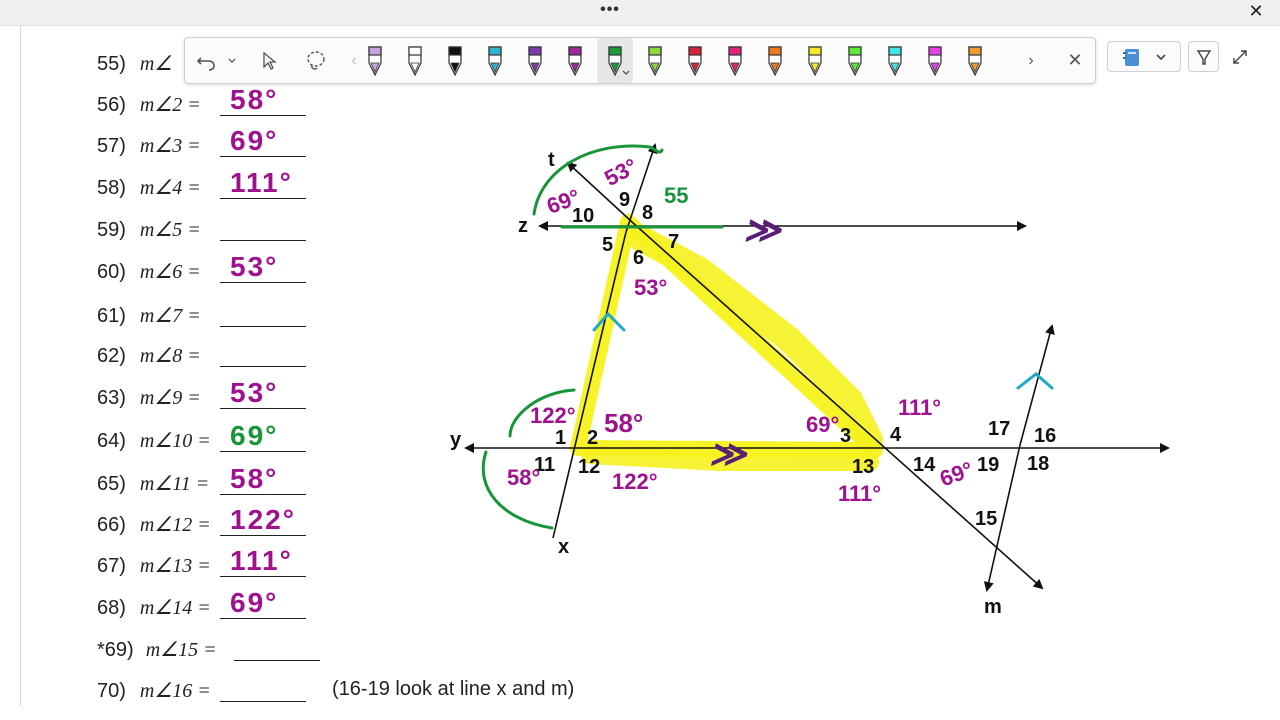 This screenshot has height=720, width=1280. Describe the element at coordinates (553, 415) in the screenshot. I see `ink-122-top: 122°` at that location.